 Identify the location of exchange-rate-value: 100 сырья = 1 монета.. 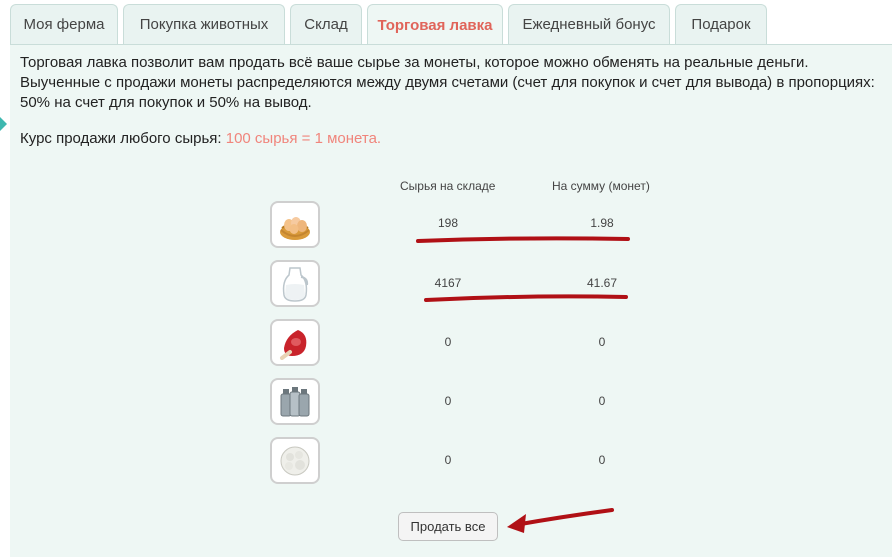
(303, 138).